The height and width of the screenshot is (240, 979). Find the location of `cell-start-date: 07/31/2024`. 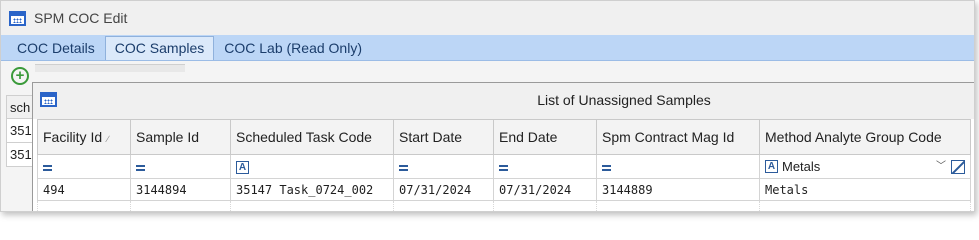

cell-start-date: 07/31/2024 is located at coordinates (443, 189).